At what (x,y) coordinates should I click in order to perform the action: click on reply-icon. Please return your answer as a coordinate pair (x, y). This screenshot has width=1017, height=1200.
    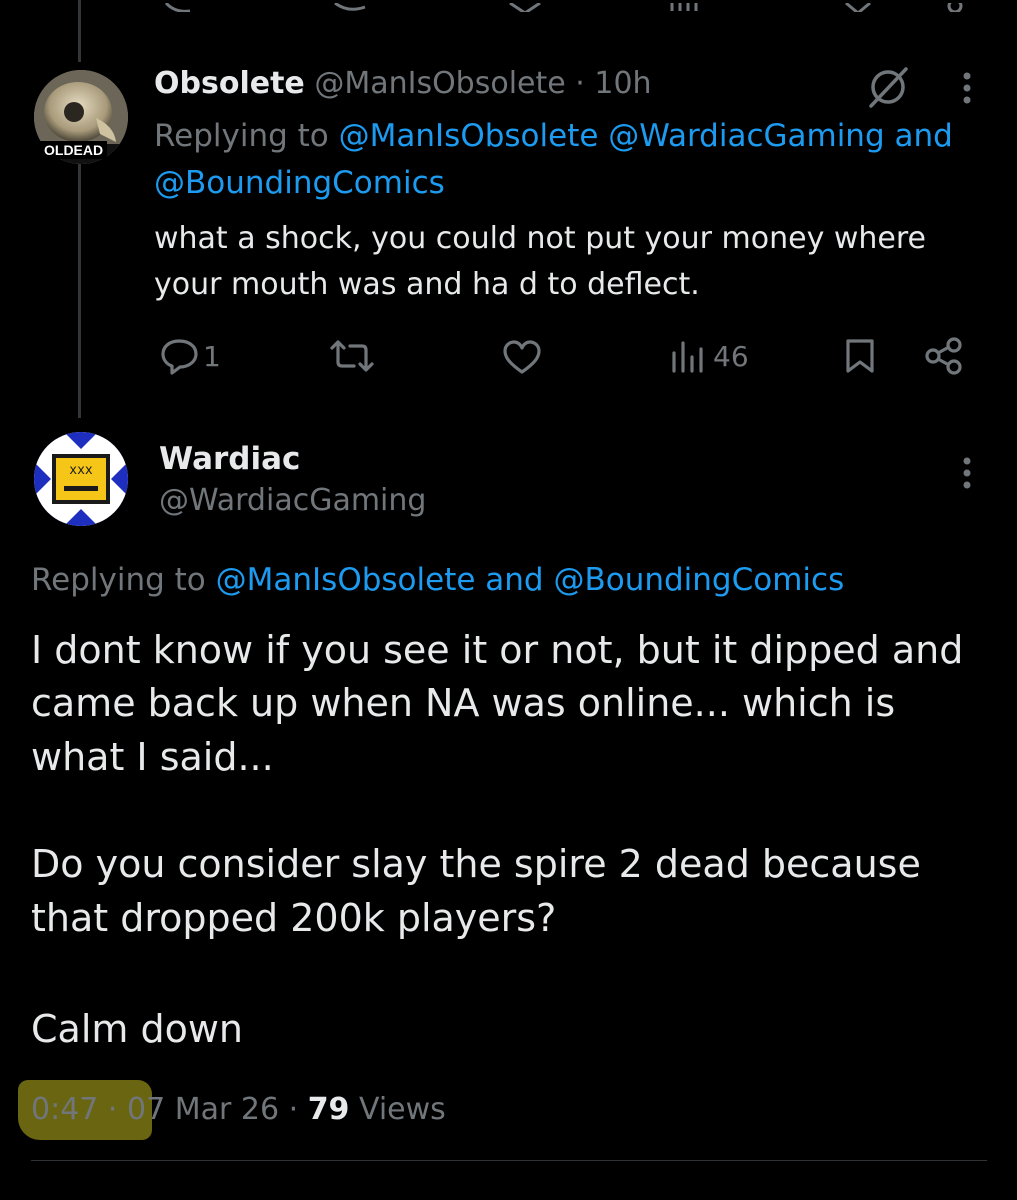
    Looking at the image, I should click on (180, 356).